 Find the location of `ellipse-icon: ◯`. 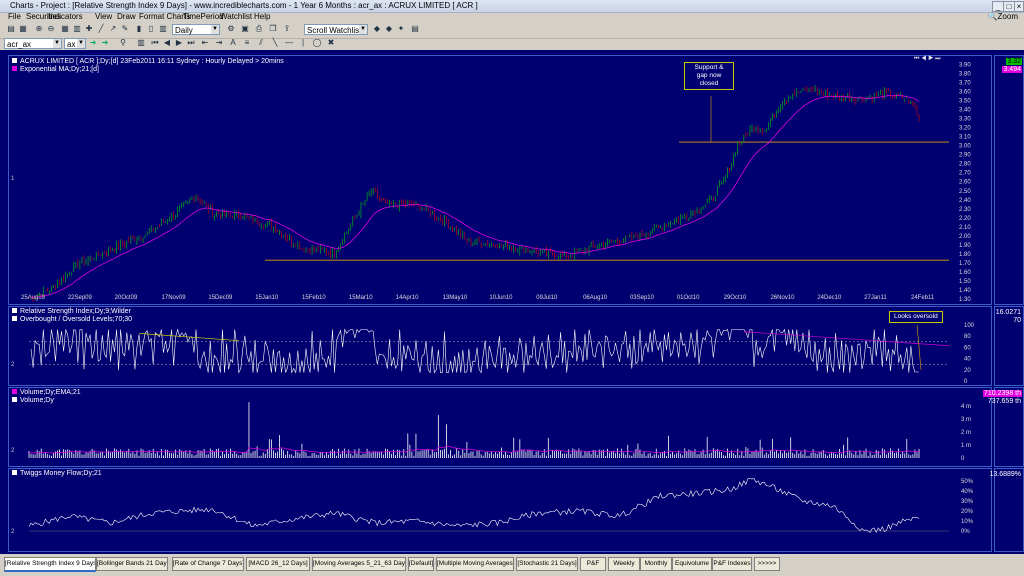

ellipse-icon: ◯ is located at coordinates (317, 43).